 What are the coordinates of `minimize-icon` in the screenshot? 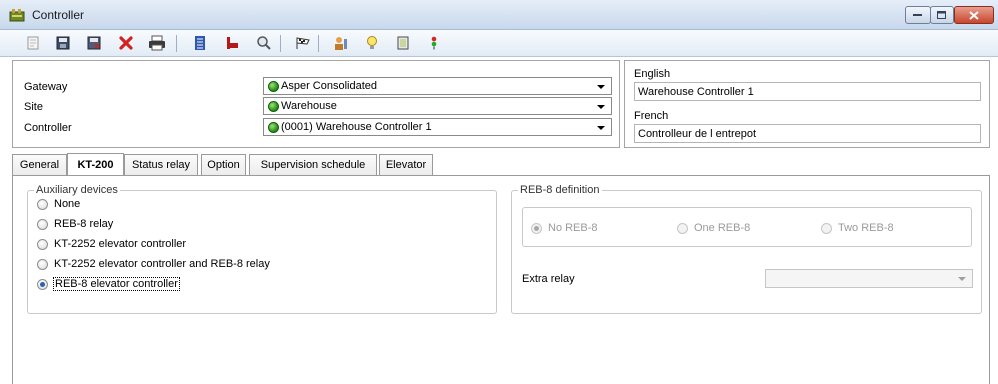 It's located at (917, 15).